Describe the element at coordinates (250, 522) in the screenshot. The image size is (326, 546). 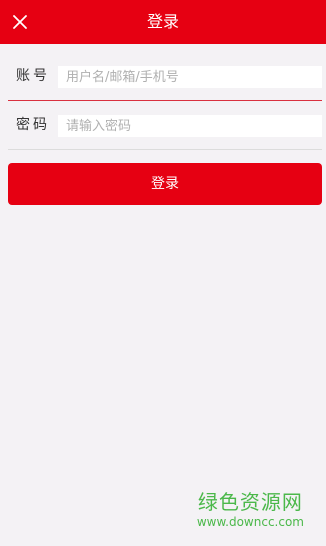
I see `watermark-url: www.downcc.com` at that location.